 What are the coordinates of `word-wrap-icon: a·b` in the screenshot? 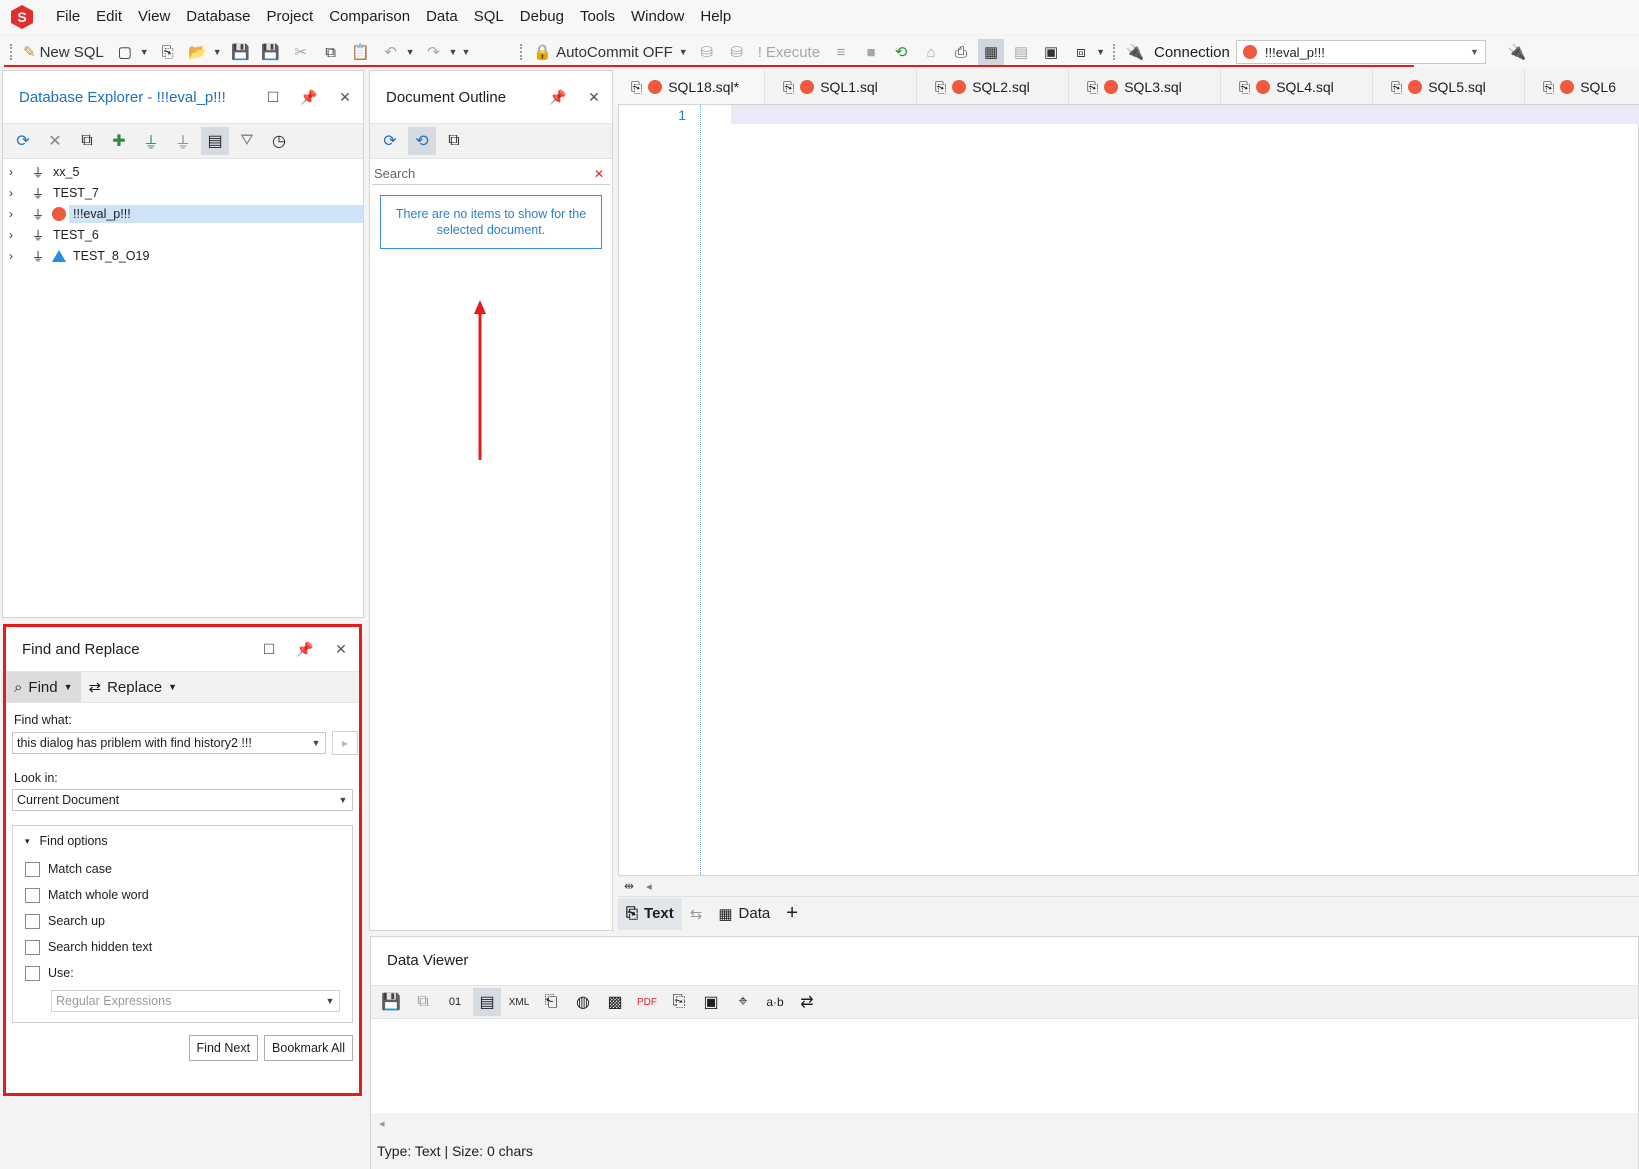 It's located at (775, 1002).